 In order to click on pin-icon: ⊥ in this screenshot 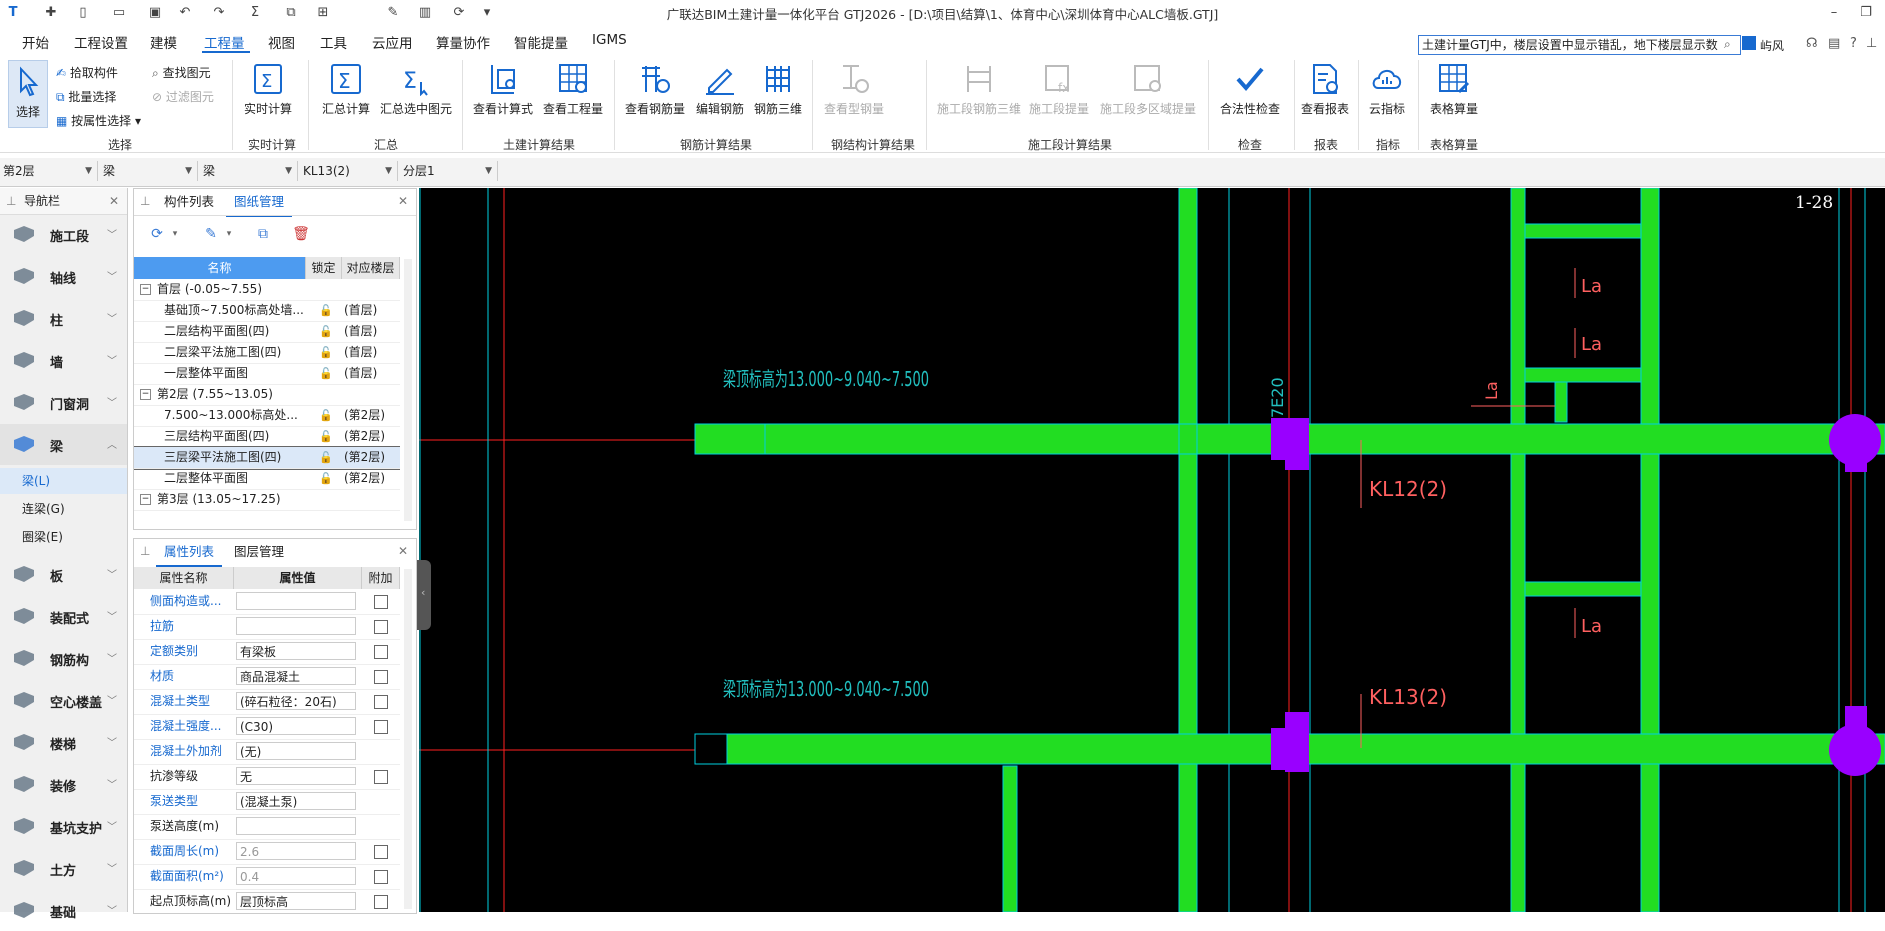, I will do `click(11, 201)`.